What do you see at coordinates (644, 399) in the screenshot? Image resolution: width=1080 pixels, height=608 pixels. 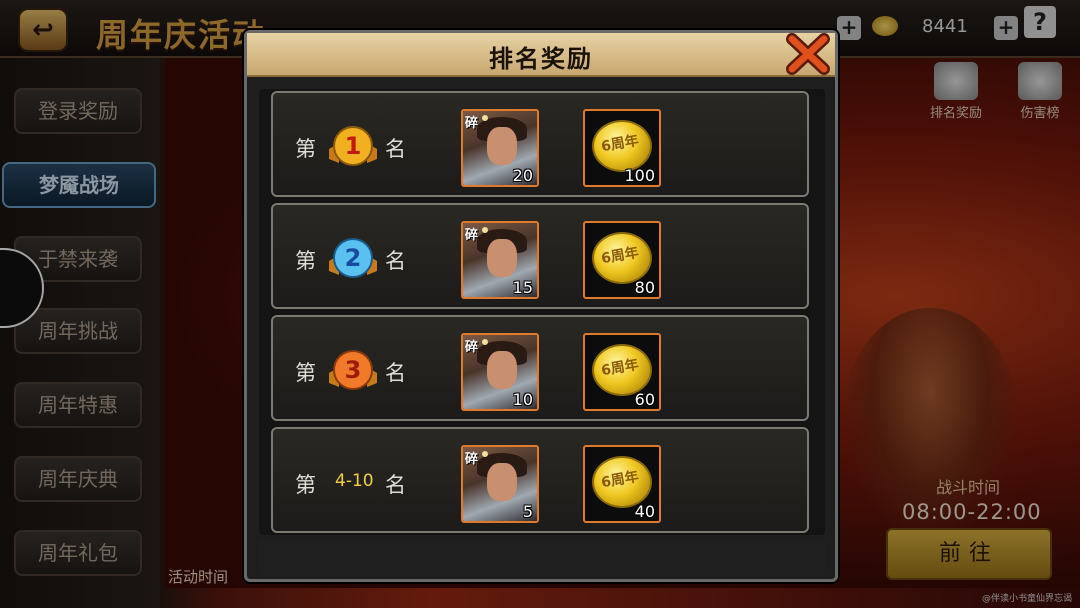 I see `item-count: 60` at bounding box center [644, 399].